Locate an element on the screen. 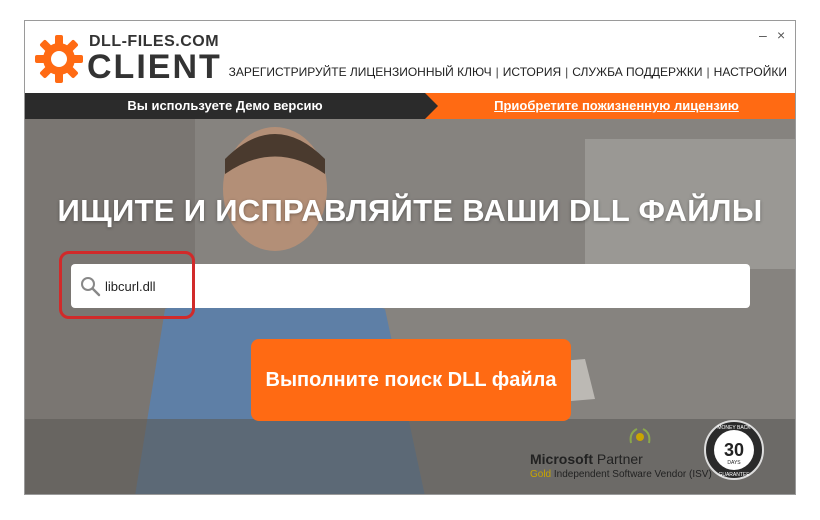 The height and width of the screenshot is (520, 820). search-dll-button: Выполните поиск DLL файла is located at coordinates (411, 380).